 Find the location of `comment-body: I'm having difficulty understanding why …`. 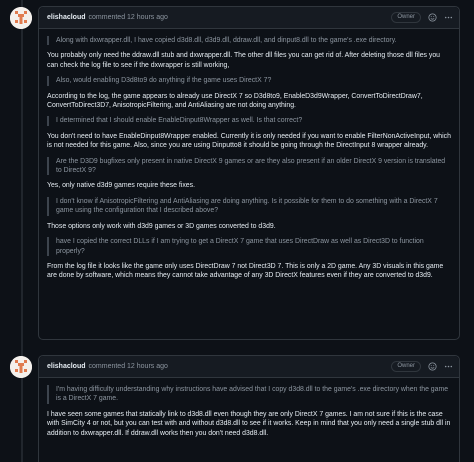

comment-body: I'm having difficulty understanding why … is located at coordinates (249, 410).